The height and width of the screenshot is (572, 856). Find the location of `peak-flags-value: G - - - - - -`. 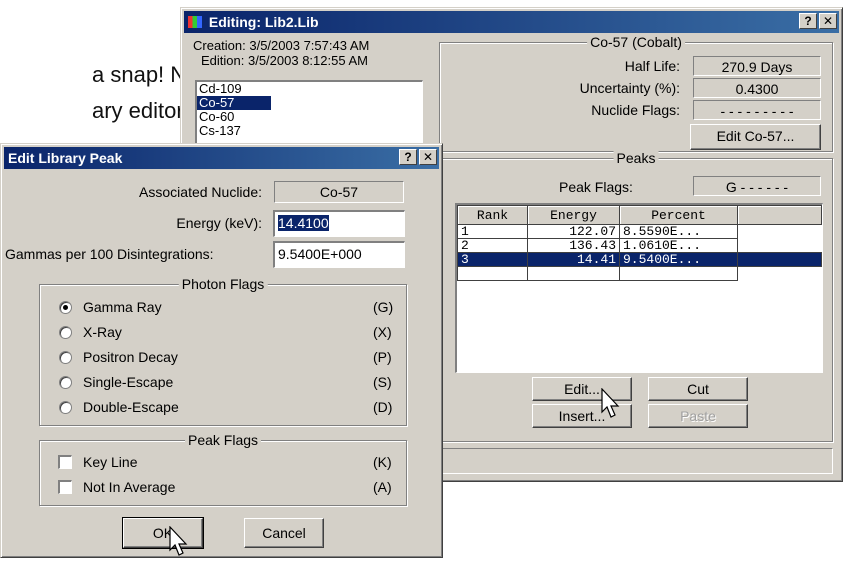

peak-flags-value: G - - - - - - is located at coordinates (757, 186).